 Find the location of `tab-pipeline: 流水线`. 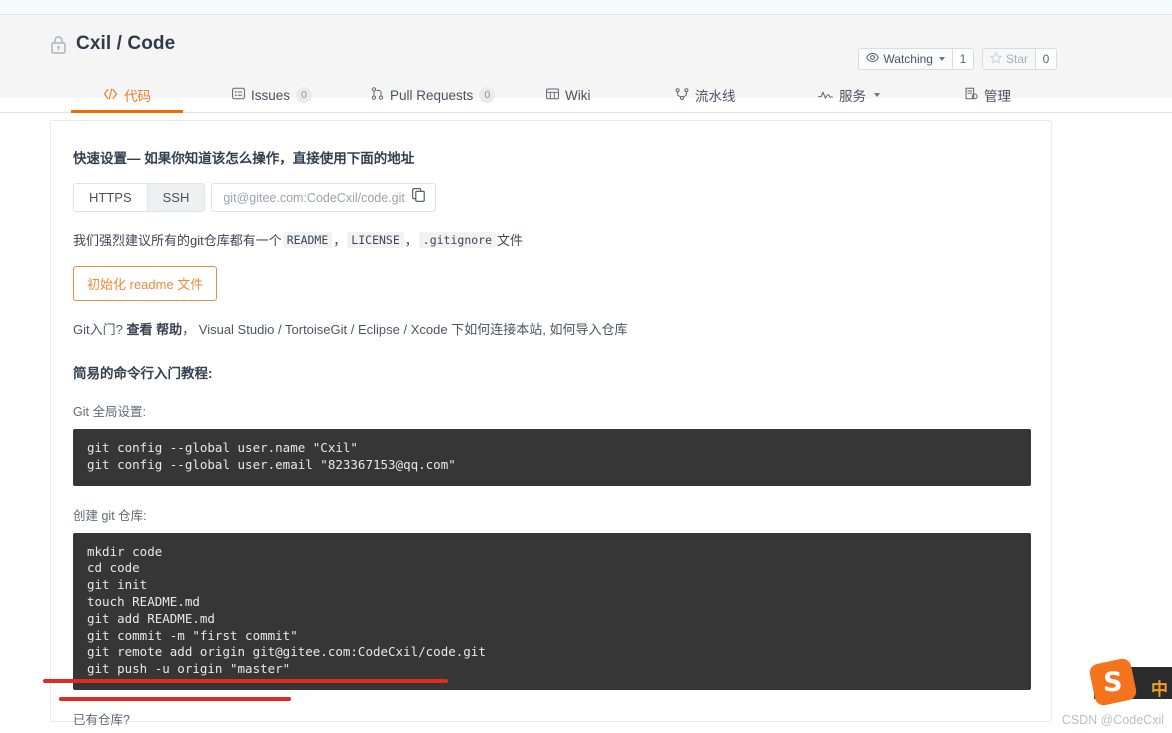

tab-pipeline: 流水线 is located at coordinates (705, 96).